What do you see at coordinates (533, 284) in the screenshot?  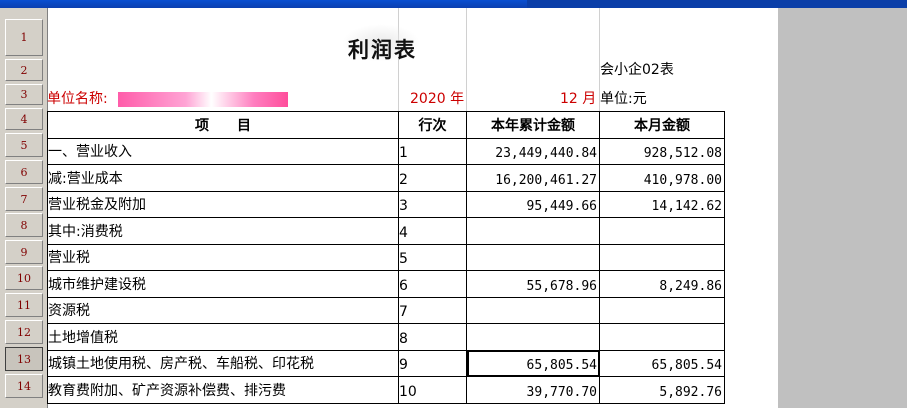 I see `cell-ytd: 55,678.96` at bounding box center [533, 284].